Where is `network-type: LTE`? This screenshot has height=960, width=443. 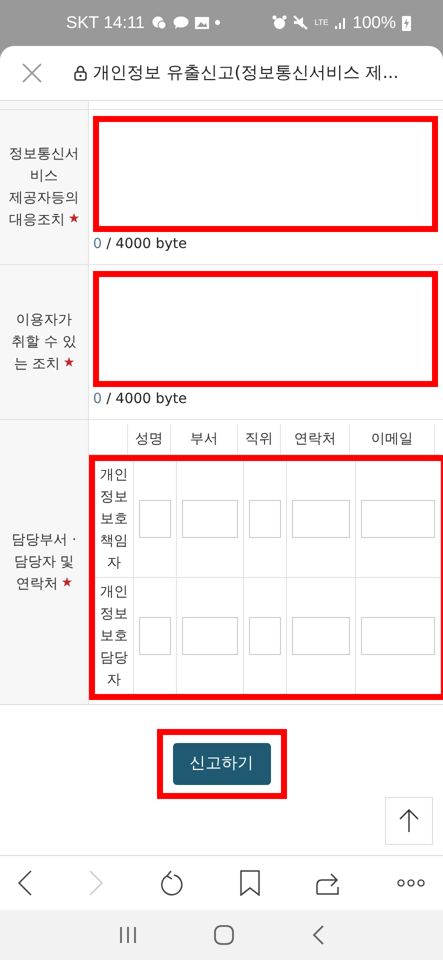
network-type: LTE is located at coordinates (321, 23).